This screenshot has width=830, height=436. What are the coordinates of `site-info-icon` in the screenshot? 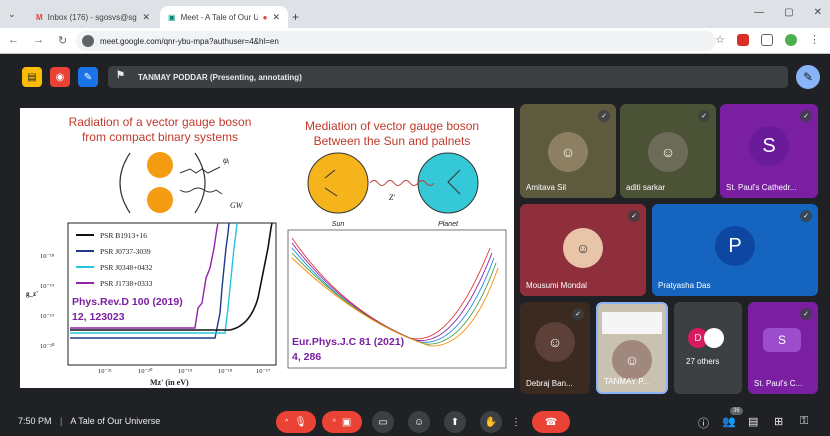 It's located at (88, 41).